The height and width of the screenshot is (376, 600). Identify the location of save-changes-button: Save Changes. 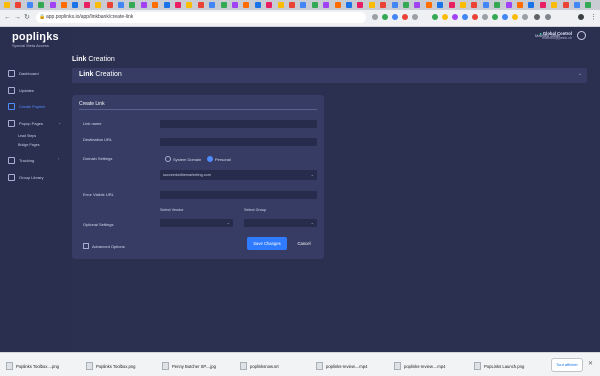
(267, 243).